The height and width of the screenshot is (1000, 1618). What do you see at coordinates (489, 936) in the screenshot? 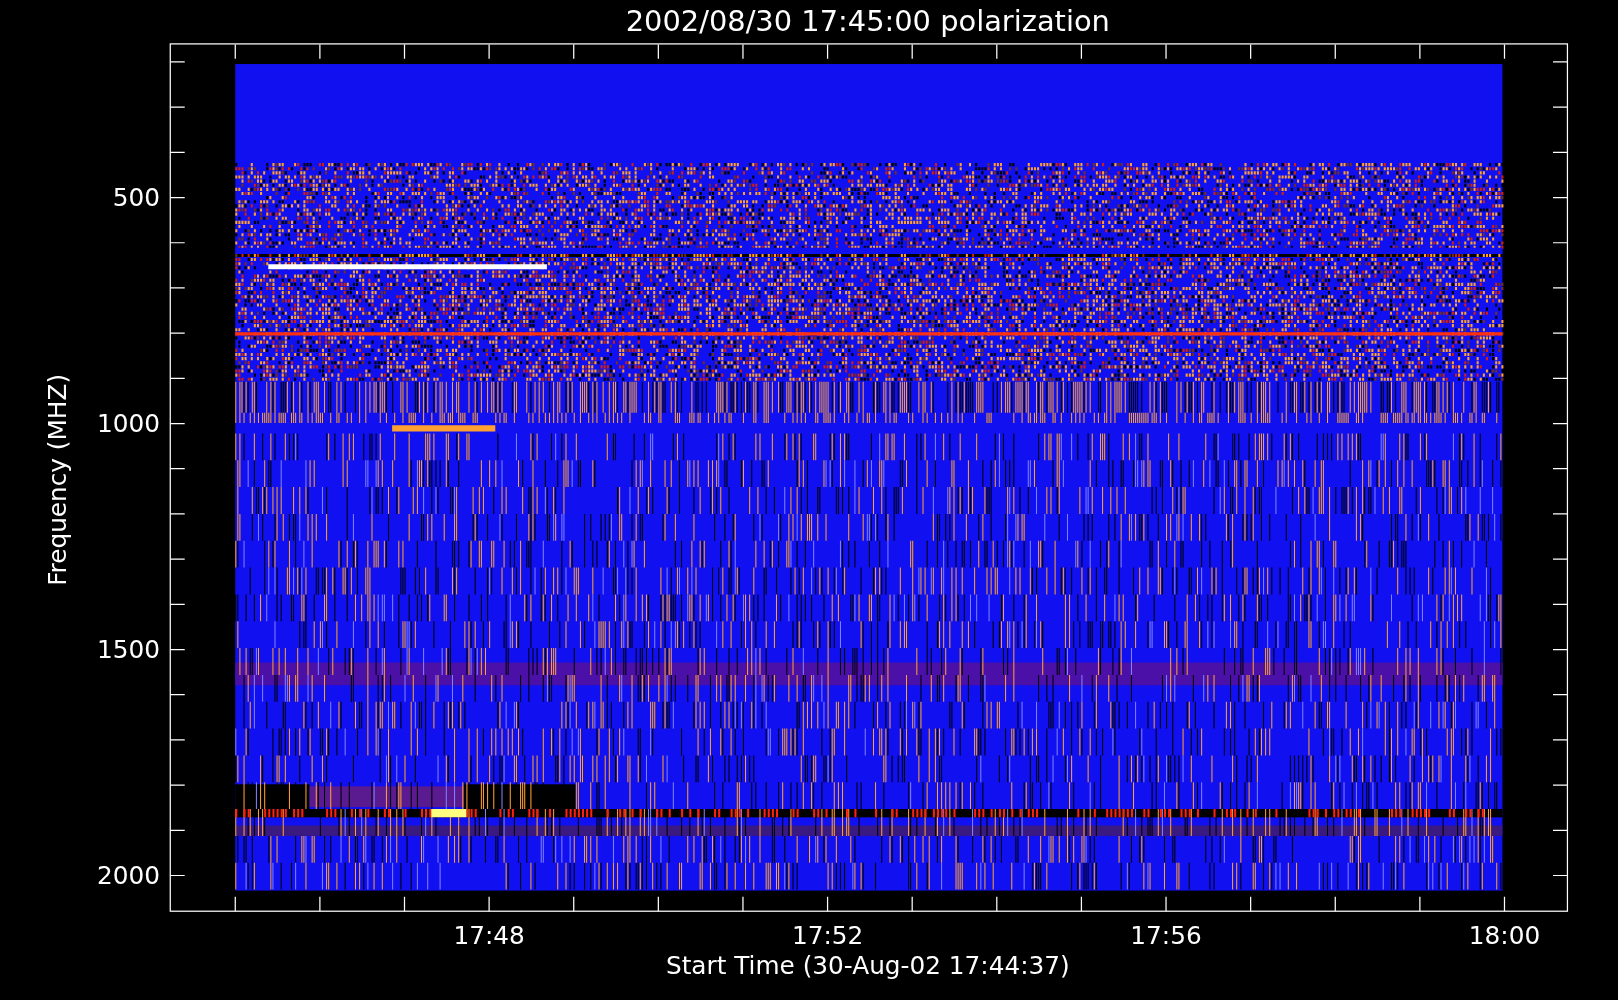
I see `x-tick-label: 17:48` at bounding box center [489, 936].